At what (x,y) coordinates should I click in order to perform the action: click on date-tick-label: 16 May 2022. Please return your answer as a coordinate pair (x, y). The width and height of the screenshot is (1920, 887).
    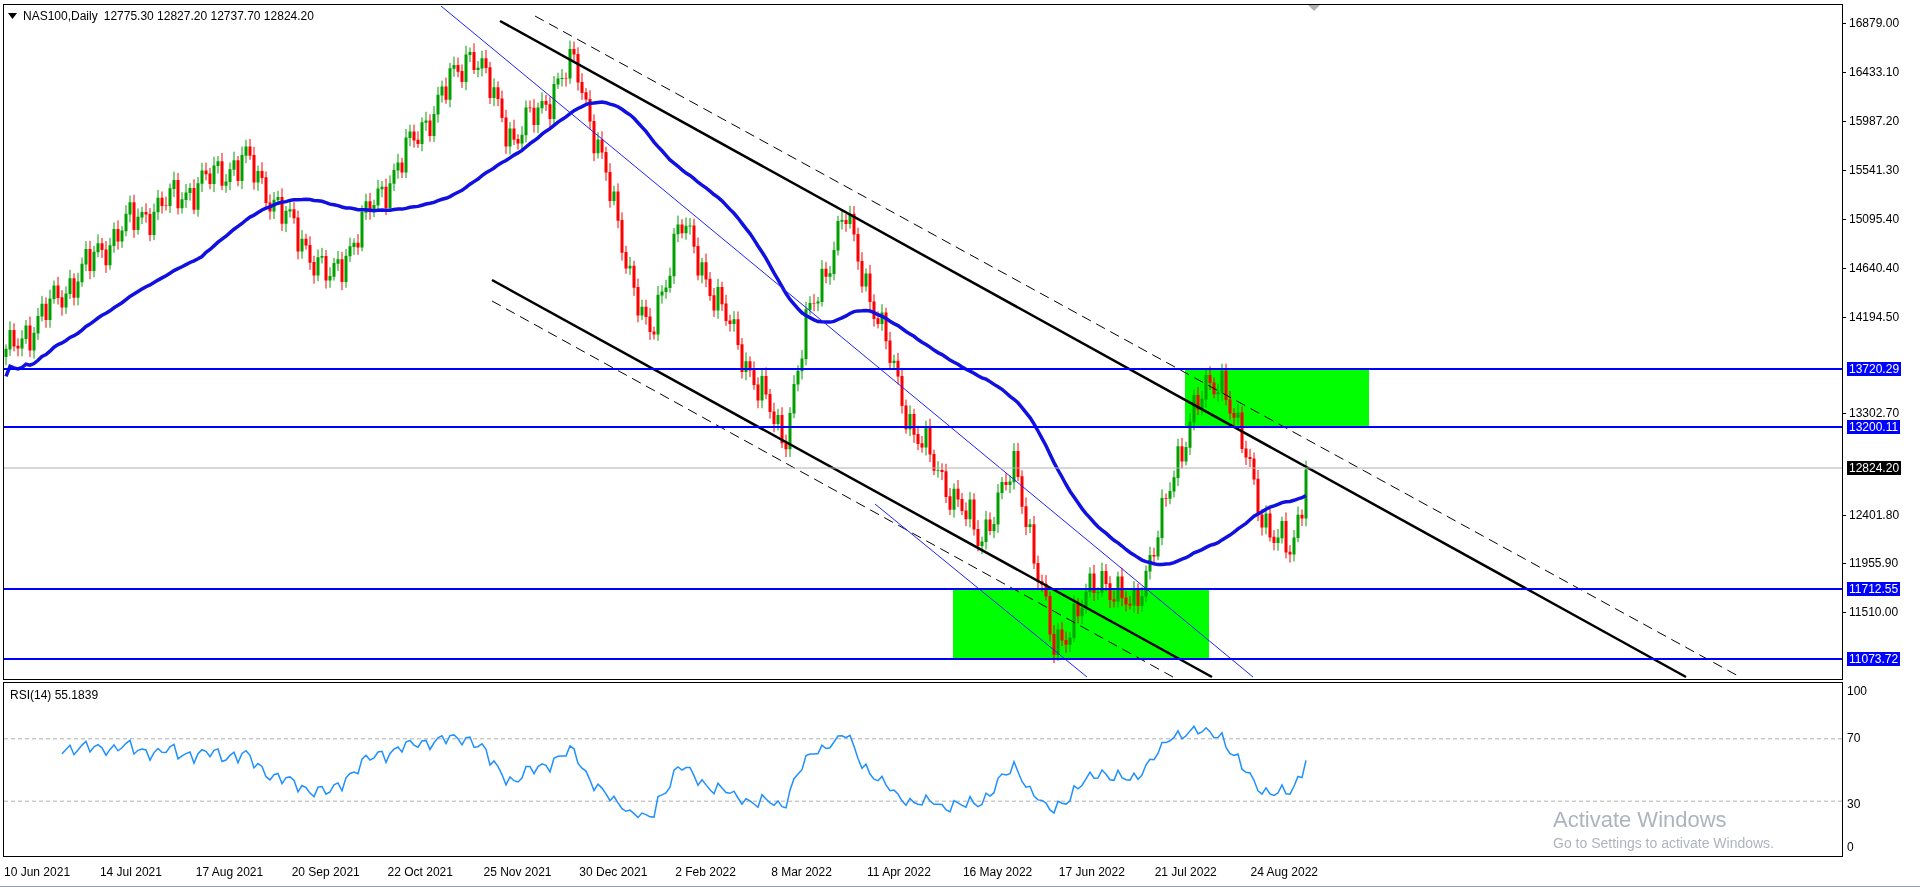
    Looking at the image, I should click on (998, 872).